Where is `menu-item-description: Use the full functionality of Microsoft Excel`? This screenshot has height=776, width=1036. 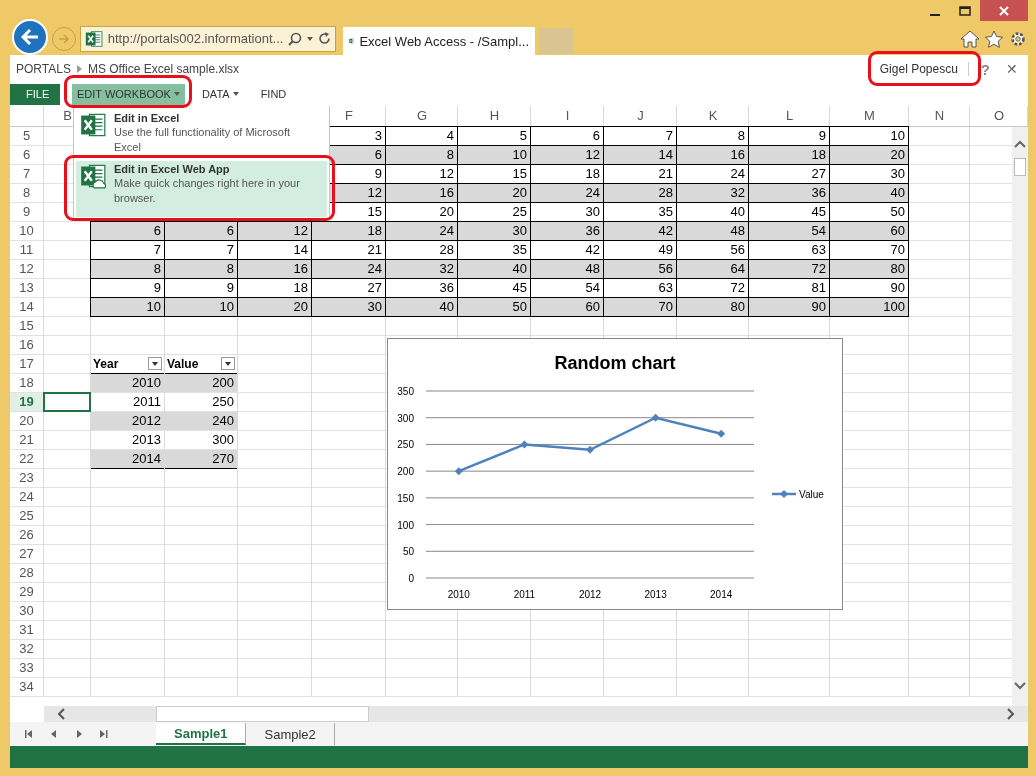 menu-item-description: Use the full functionality of Microsoft Excel is located at coordinates (203, 139).